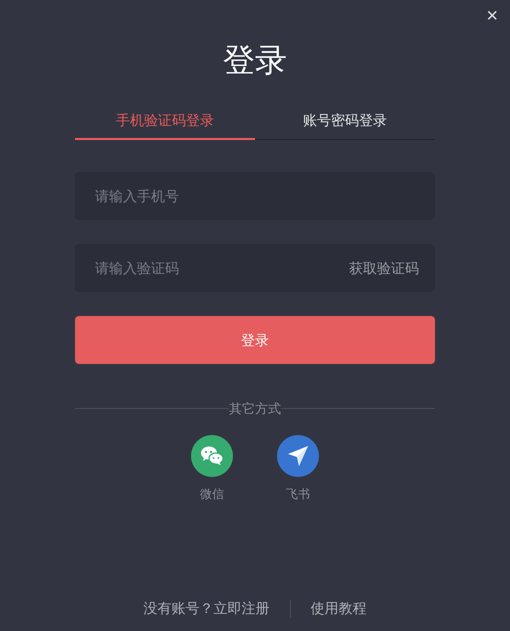  Describe the element at coordinates (212, 494) in the screenshot. I see `social-login-label: 微信` at that location.